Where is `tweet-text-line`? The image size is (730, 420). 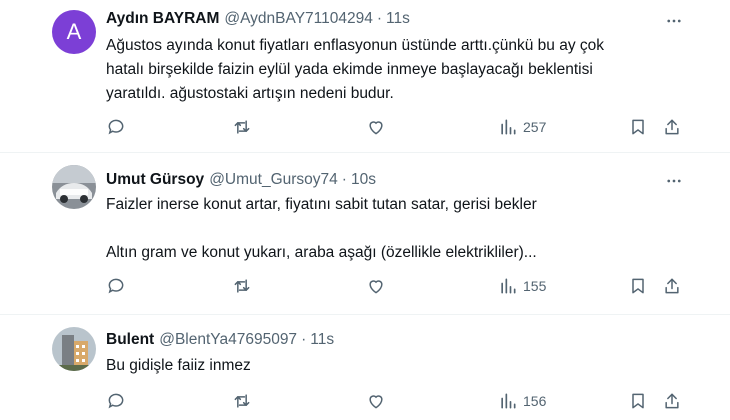
tweet-text-line is located at coordinates (386, 229).